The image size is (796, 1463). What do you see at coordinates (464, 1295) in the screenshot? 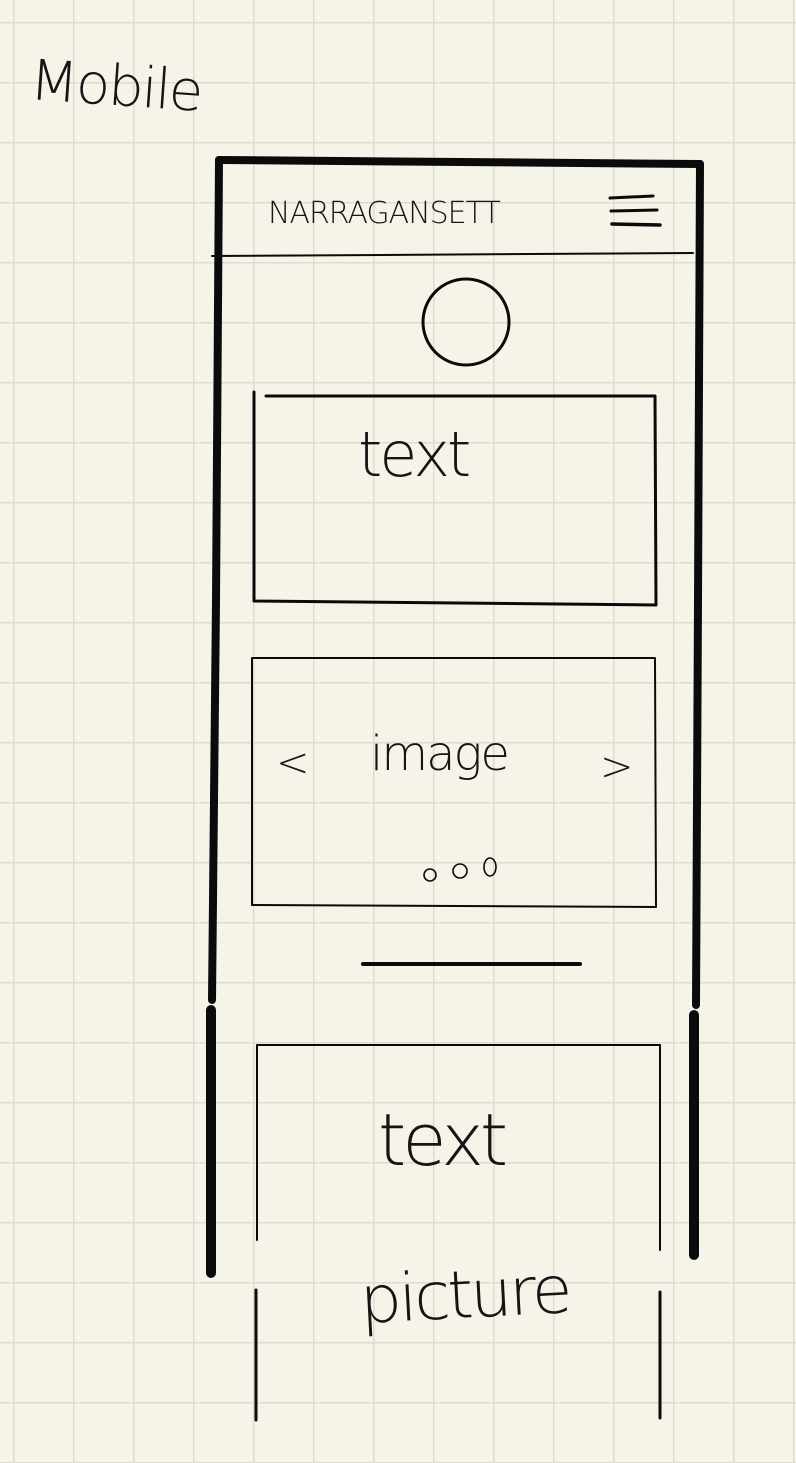
I see `section-2-picture-label: picture` at bounding box center [464, 1295].